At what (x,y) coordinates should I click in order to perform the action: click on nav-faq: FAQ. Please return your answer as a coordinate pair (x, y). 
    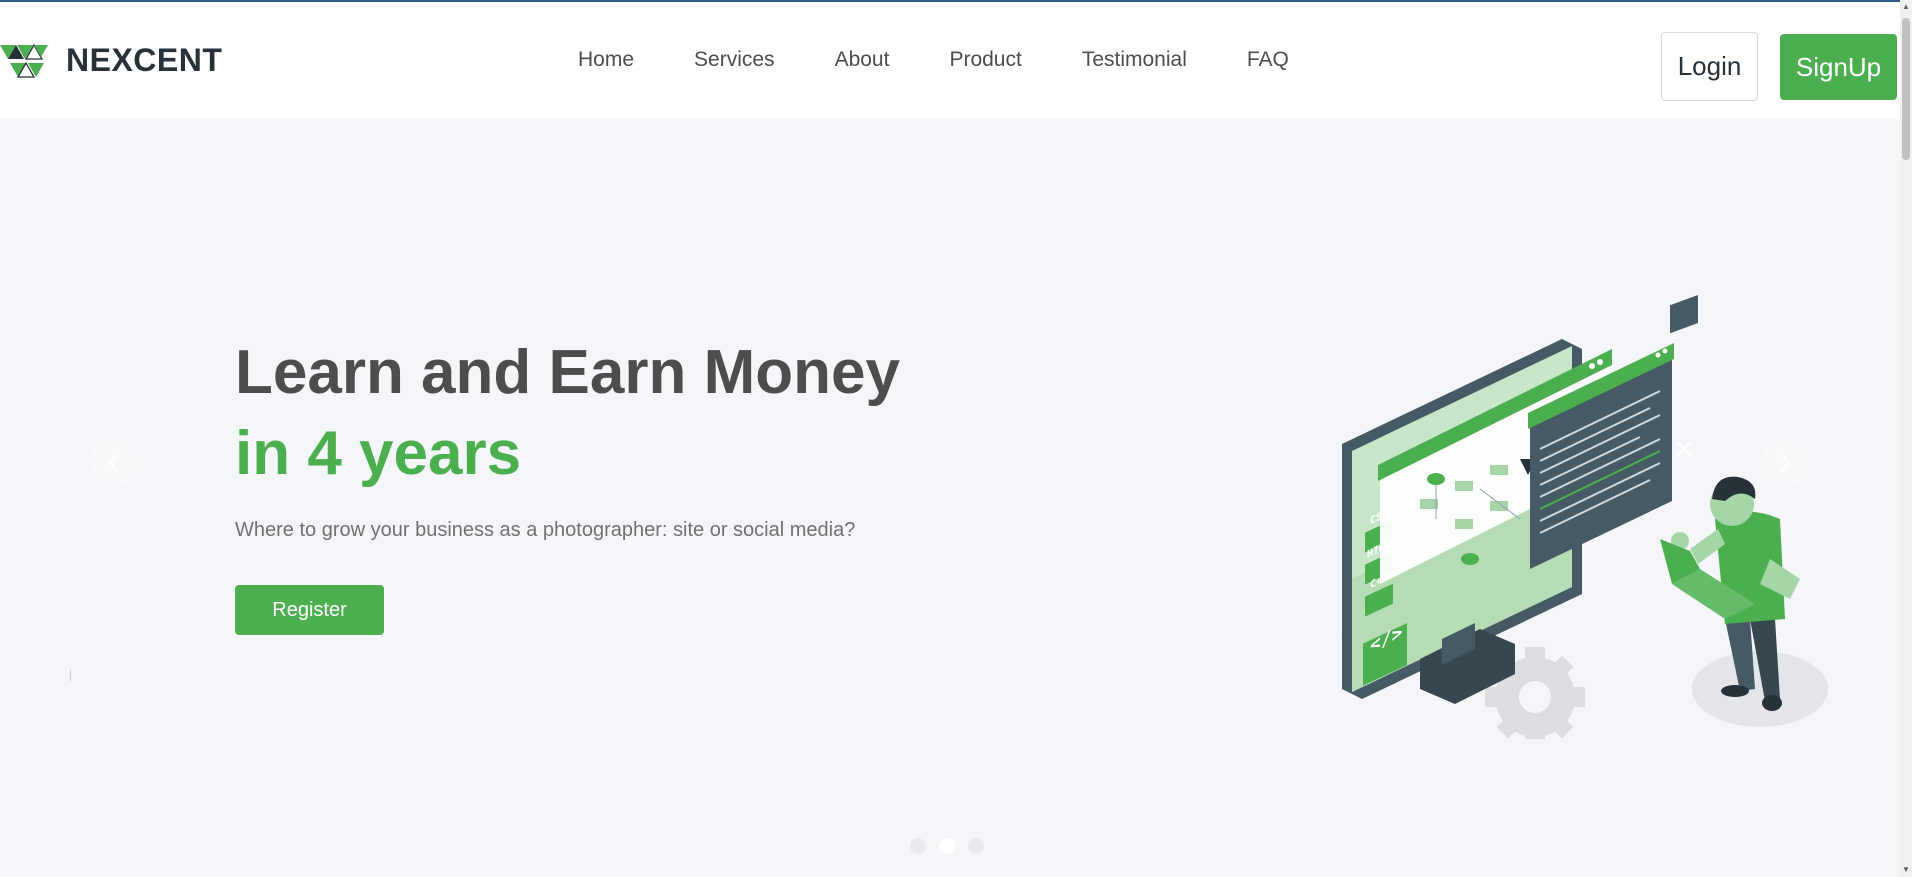
    Looking at the image, I should click on (1268, 60).